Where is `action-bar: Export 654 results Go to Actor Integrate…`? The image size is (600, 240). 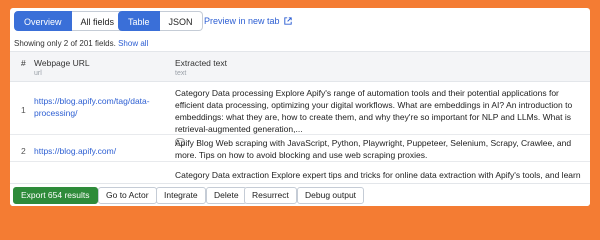
action-bar: Export 654 results Go to Actor Integrate… is located at coordinates (300, 194).